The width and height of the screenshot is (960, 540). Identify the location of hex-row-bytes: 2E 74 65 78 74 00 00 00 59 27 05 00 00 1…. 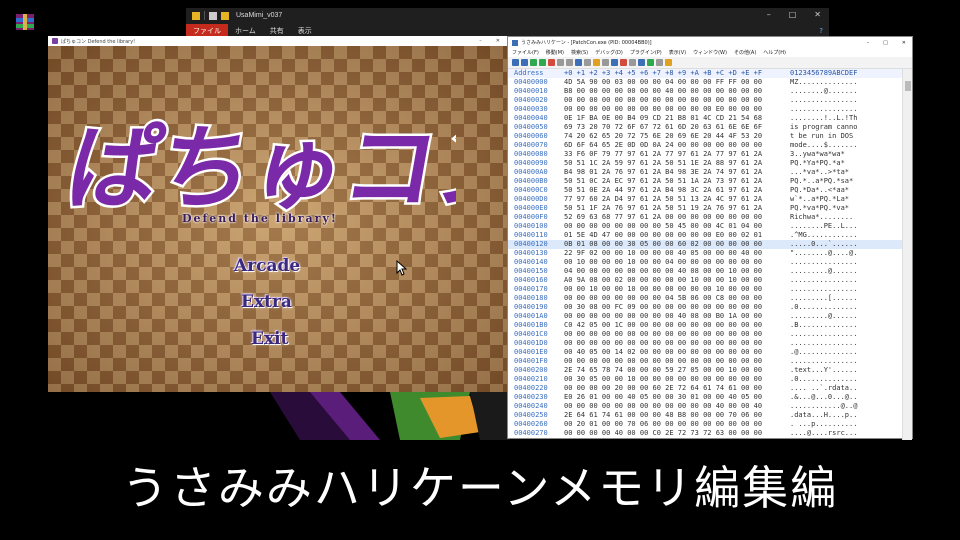
(676, 370).